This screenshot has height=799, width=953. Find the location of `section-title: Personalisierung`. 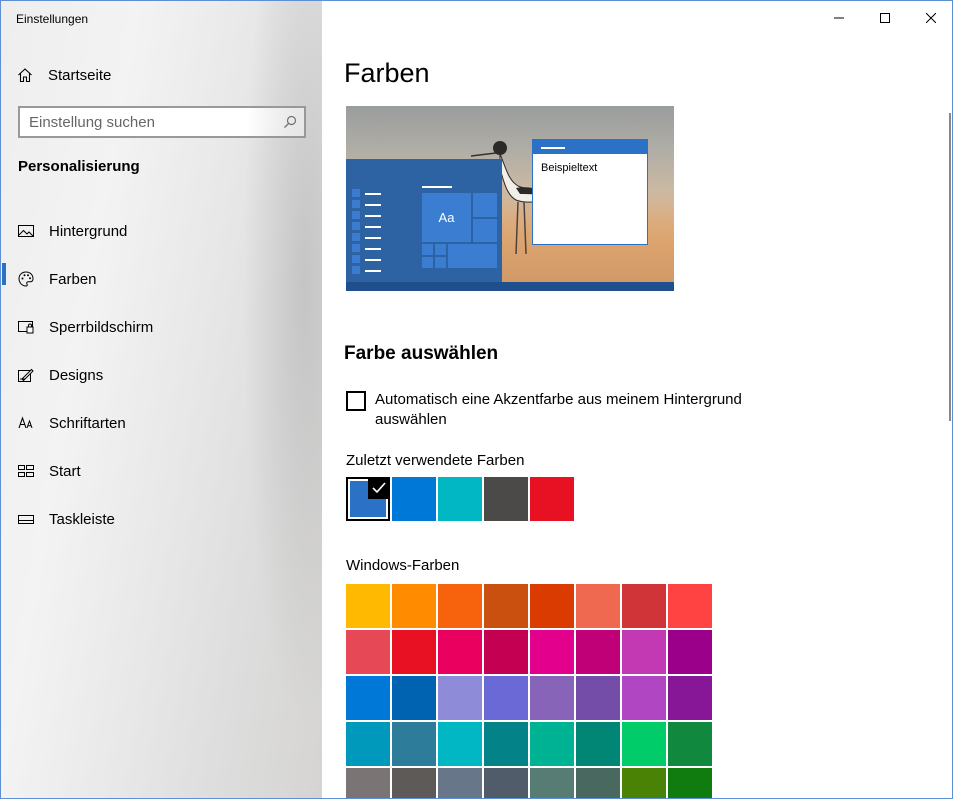

section-title: Personalisierung is located at coordinates (79, 166).